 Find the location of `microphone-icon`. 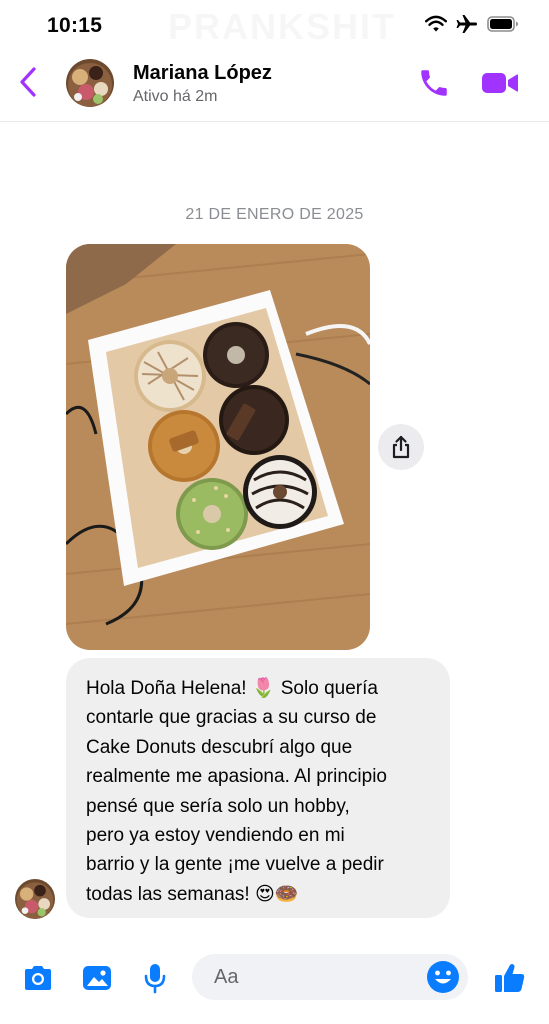

microphone-icon is located at coordinates (155, 979).